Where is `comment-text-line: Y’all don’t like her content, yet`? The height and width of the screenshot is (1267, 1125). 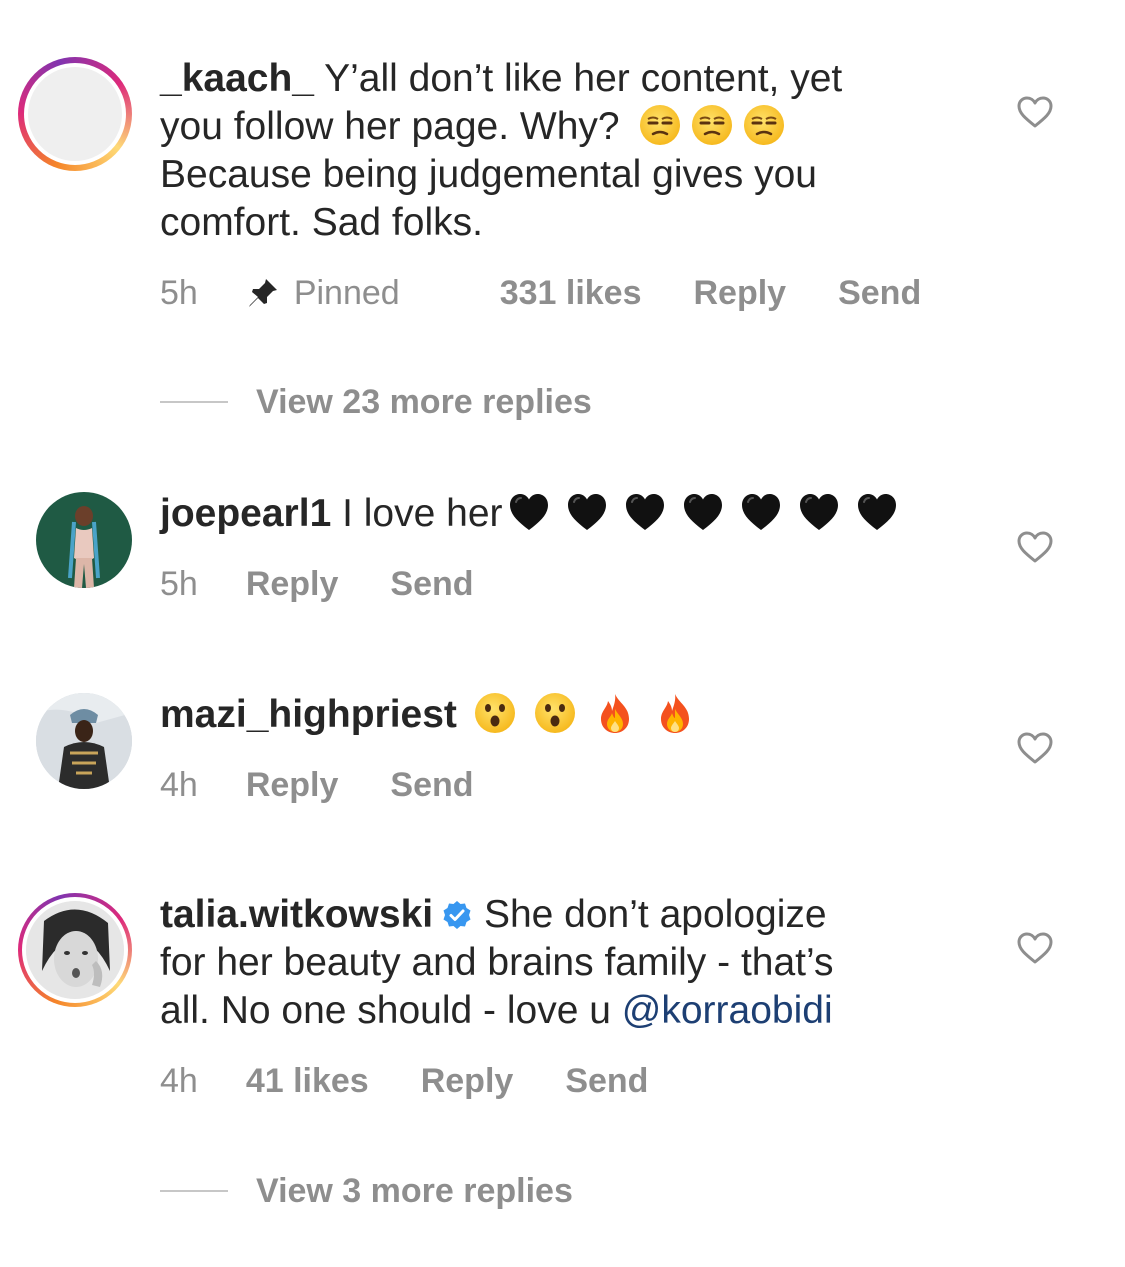 comment-text-line: Y’all don’t like her content, yet is located at coordinates (578, 78).